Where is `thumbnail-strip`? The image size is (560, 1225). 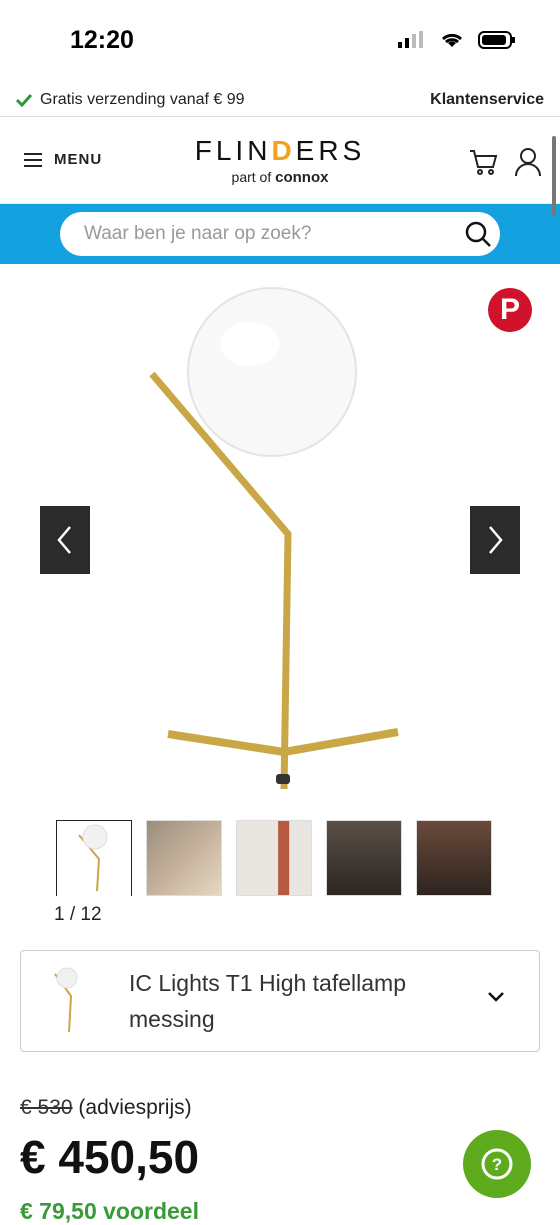 thumbnail-strip is located at coordinates (280, 859).